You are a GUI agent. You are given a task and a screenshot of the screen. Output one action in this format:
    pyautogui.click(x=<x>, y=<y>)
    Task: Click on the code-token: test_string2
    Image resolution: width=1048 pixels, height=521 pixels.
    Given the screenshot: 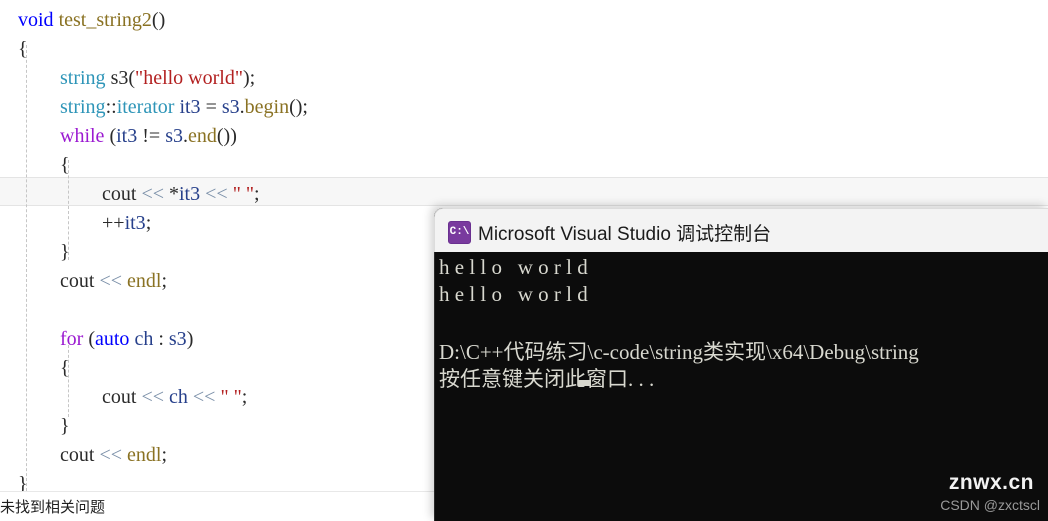 What is the action you would take?
    pyautogui.click(x=105, y=20)
    